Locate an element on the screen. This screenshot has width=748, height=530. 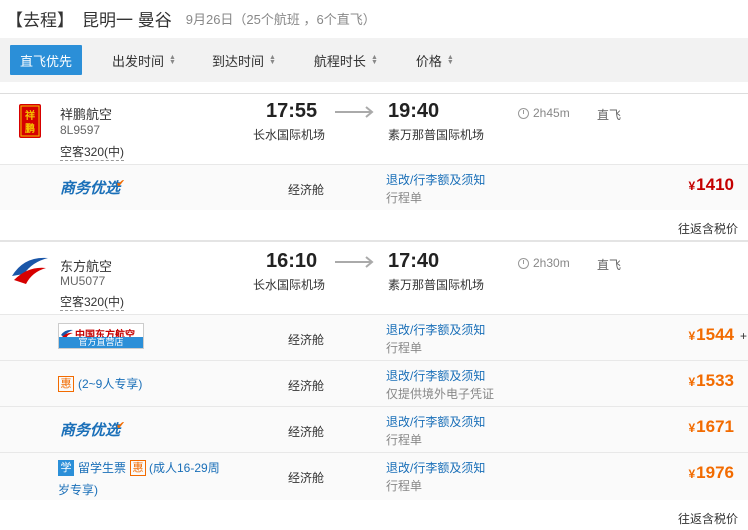
more-indicator: + is located at coordinates (743, 336).